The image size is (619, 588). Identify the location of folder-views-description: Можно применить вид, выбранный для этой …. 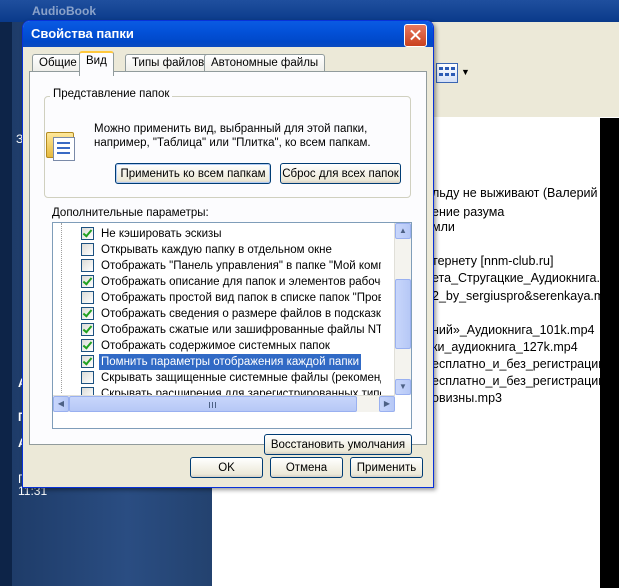
(232, 136).